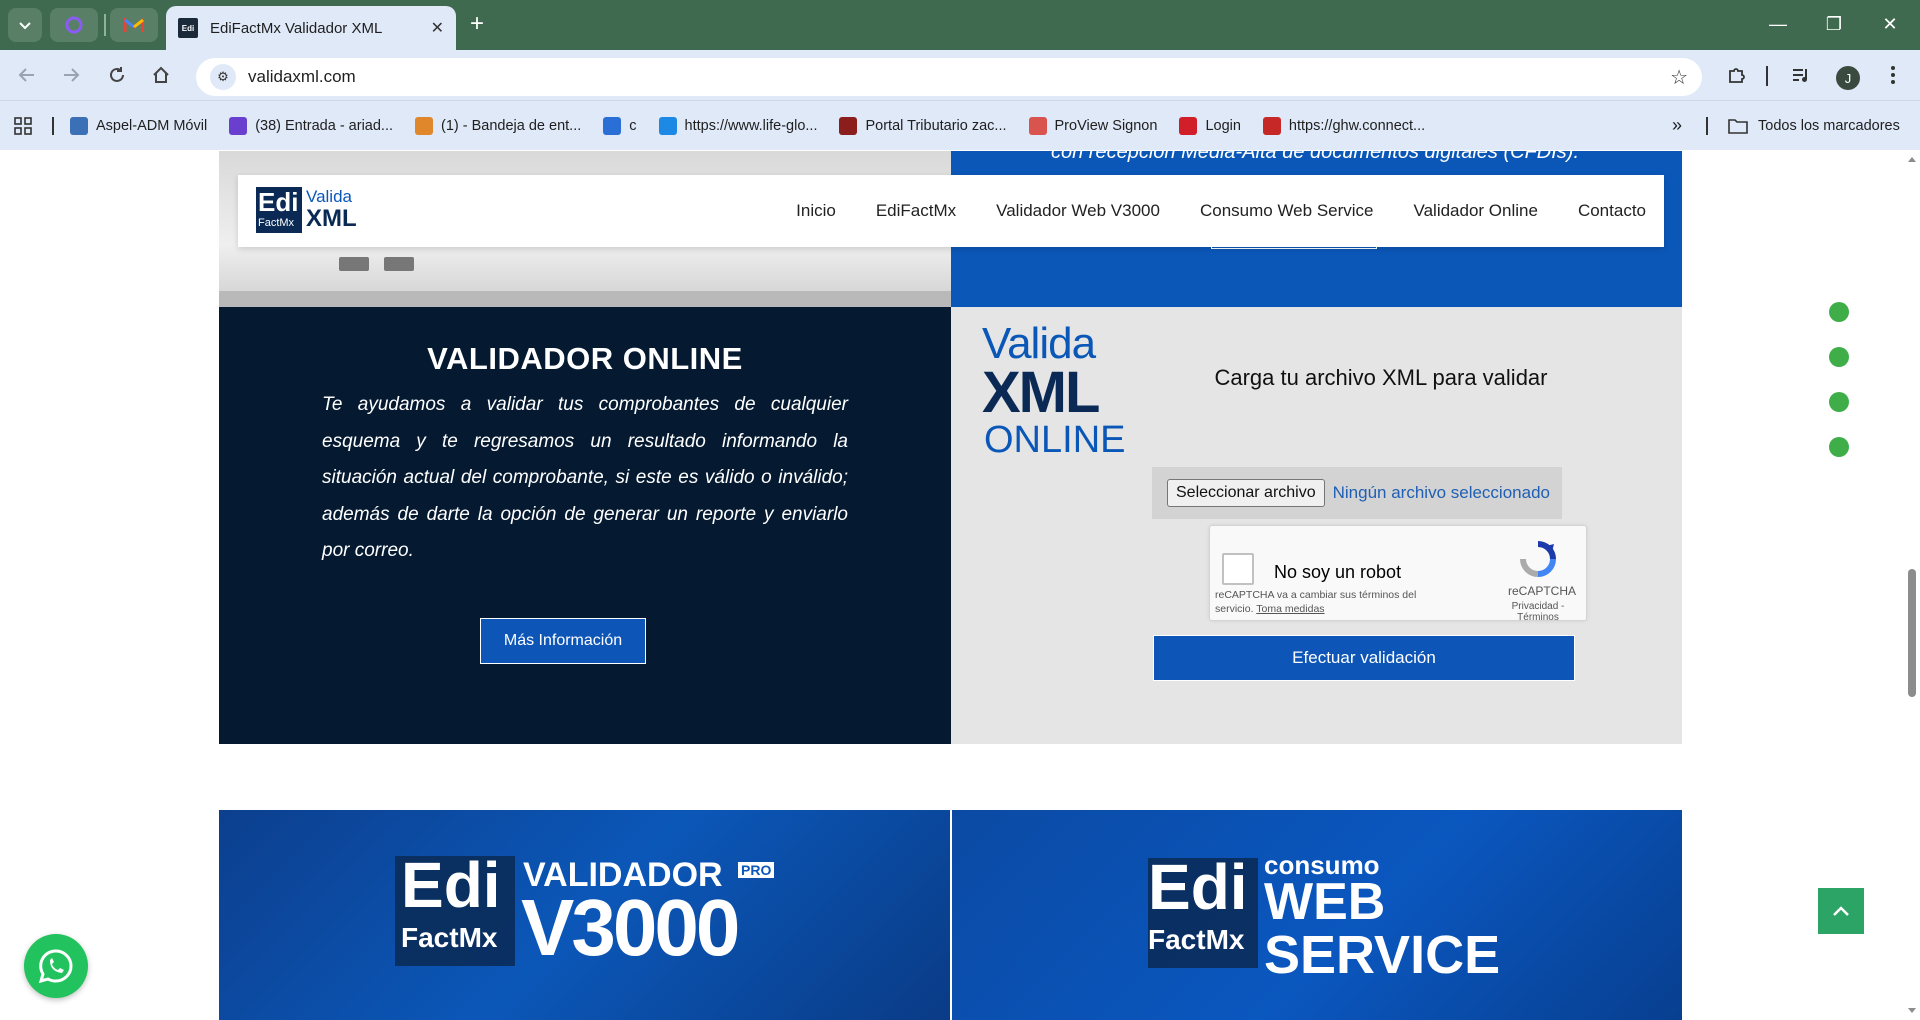 The image size is (1920, 1020). I want to click on bookmark-label: ProView Signon, so click(1106, 125).